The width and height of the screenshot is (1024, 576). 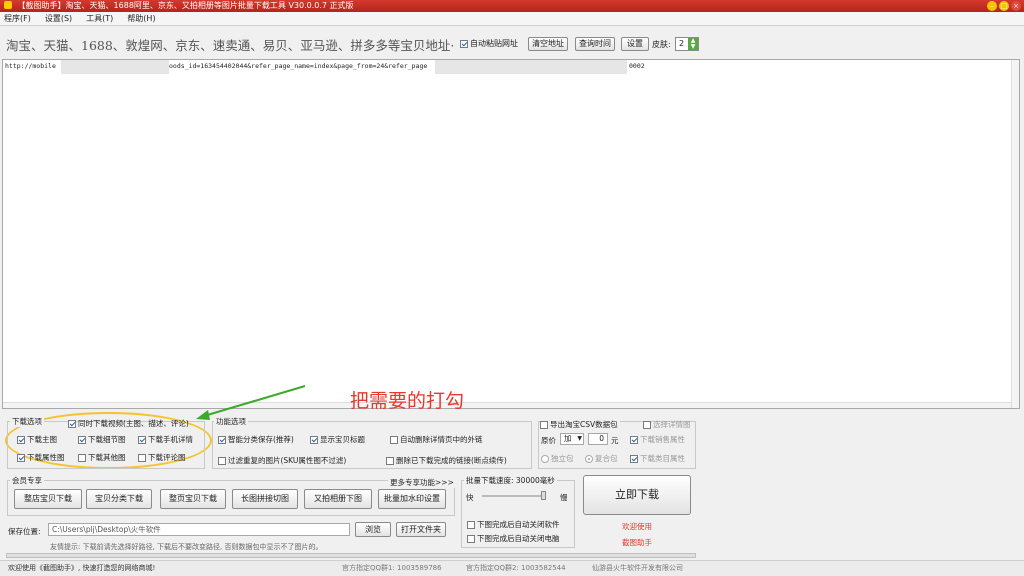 I want to click on close-icon: ×, so click(x=1016, y=6).